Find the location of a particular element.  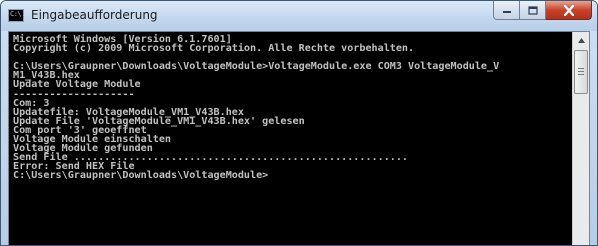

minimize-icon is located at coordinates (506, 12).